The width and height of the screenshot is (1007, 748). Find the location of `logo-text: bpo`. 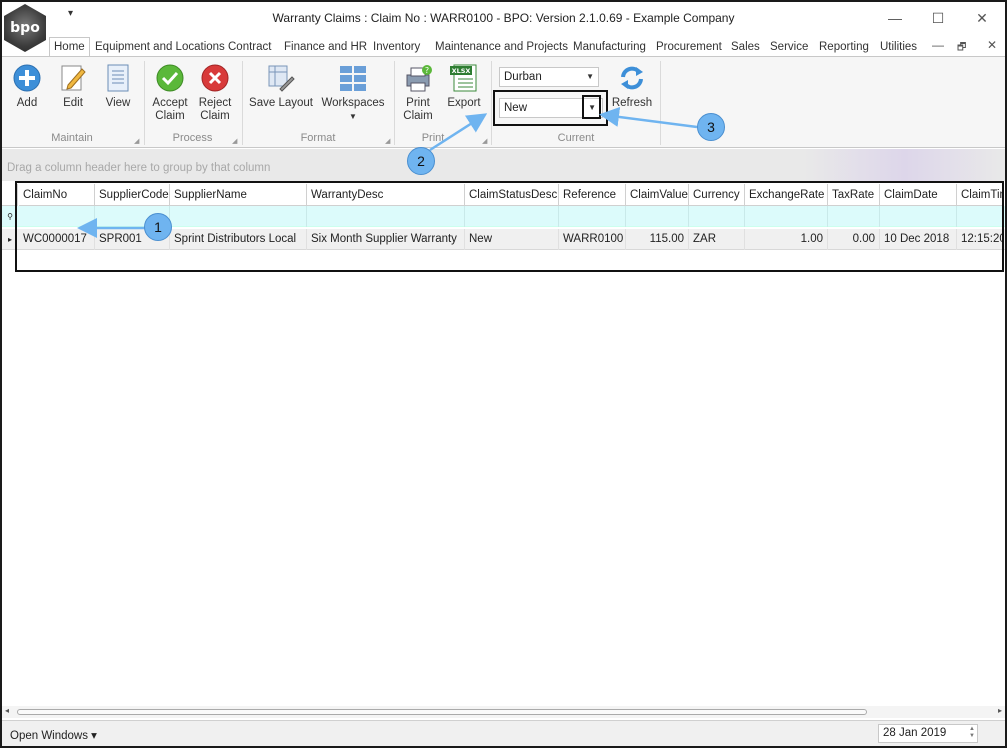

logo-text: bpo is located at coordinates (25, 28).